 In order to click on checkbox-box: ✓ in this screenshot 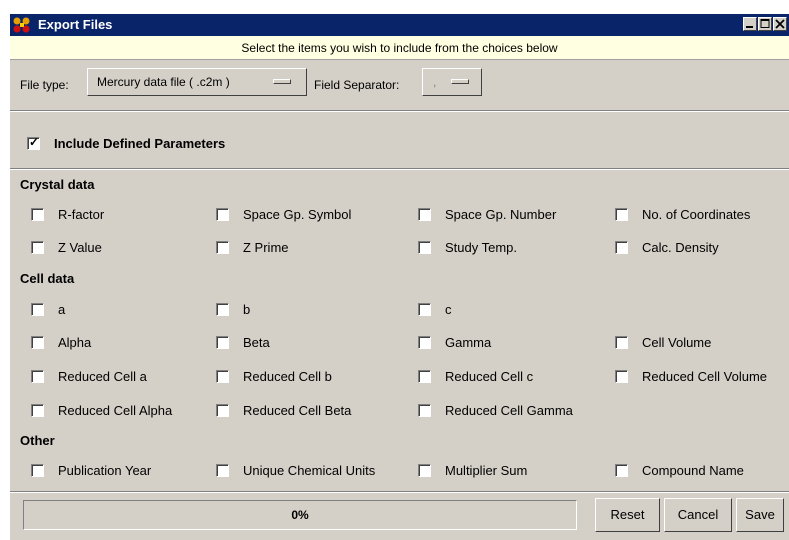, I will do `click(33, 142)`.